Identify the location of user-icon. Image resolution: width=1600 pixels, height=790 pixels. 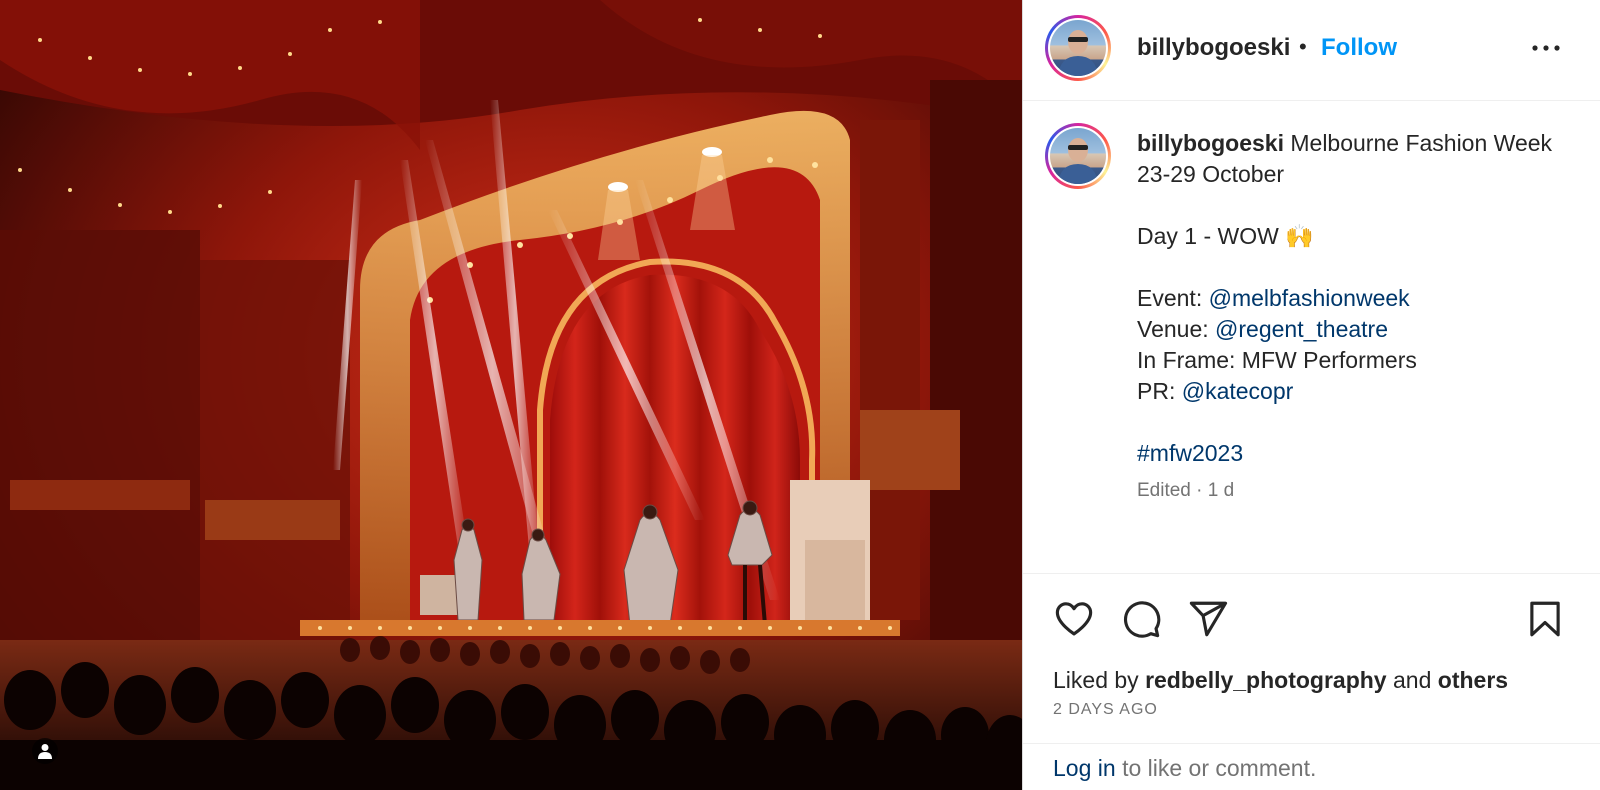
(45, 751).